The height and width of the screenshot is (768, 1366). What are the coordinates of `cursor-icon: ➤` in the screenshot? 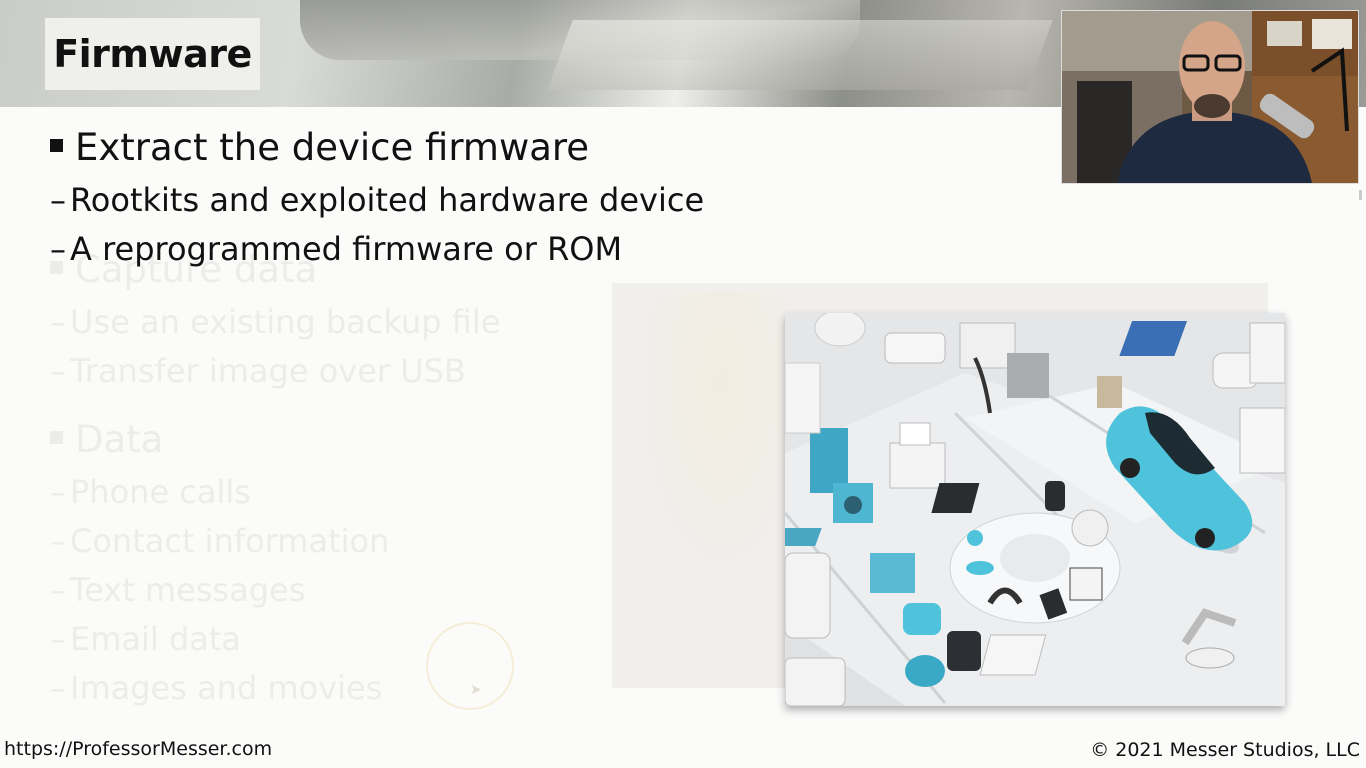 It's located at (476, 690).